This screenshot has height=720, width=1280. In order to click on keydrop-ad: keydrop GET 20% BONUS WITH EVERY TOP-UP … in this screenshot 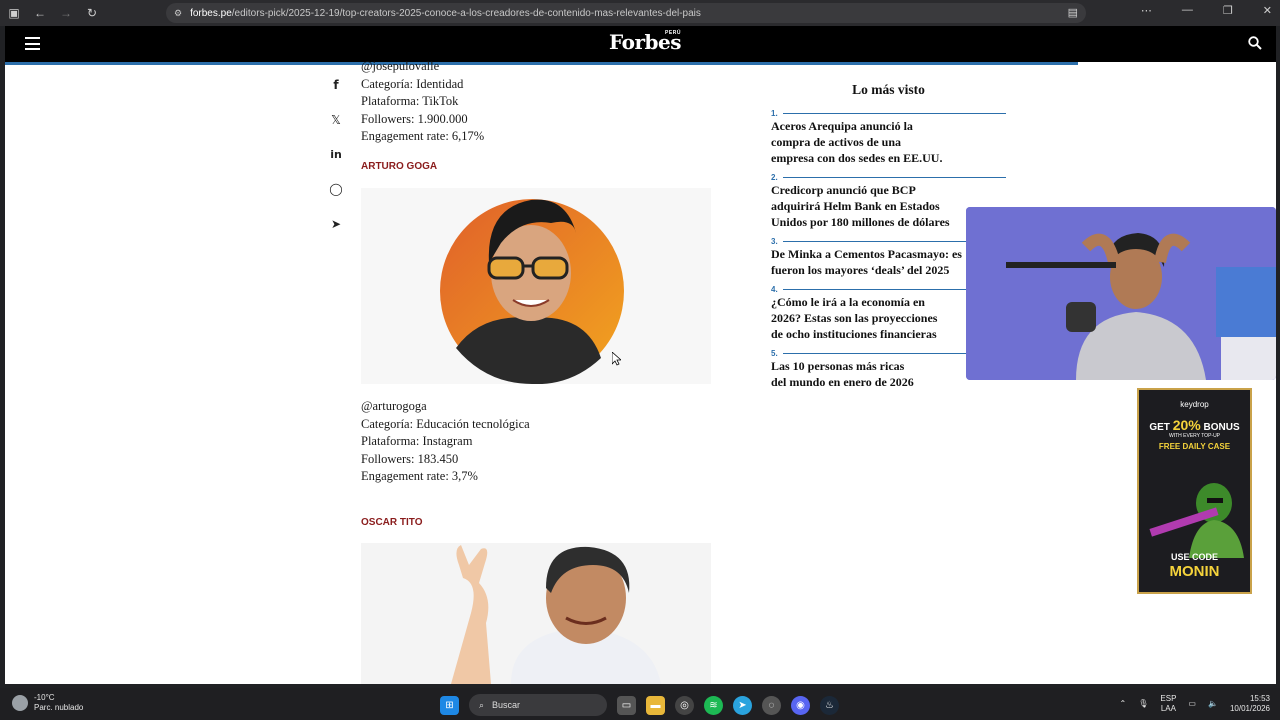, I will do `click(1194, 491)`.